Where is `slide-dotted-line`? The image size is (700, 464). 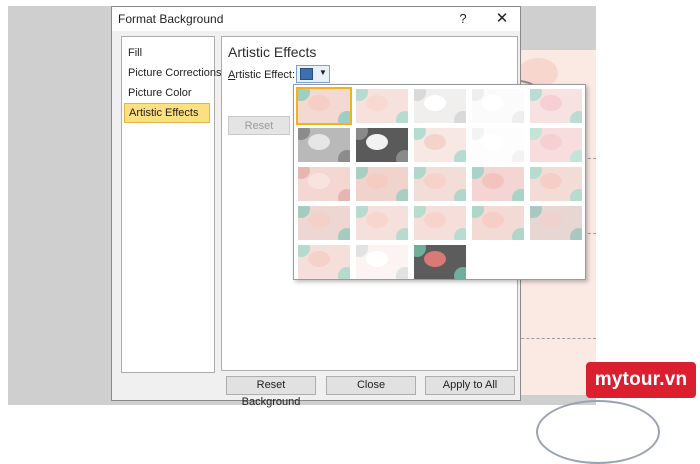 slide-dotted-line is located at coordinates (556, 338).